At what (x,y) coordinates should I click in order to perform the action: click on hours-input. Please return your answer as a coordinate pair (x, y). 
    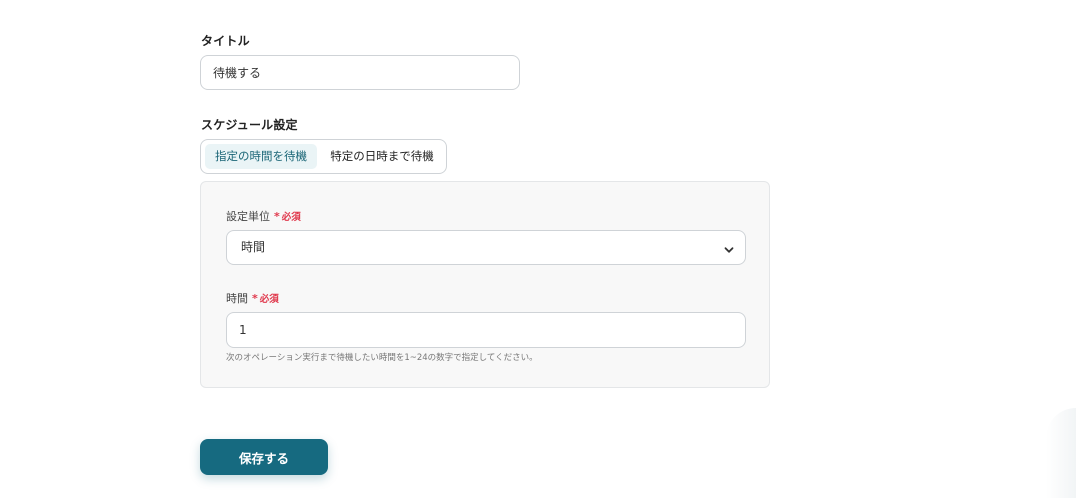
    Looking at the image, I should click on (486, 330).